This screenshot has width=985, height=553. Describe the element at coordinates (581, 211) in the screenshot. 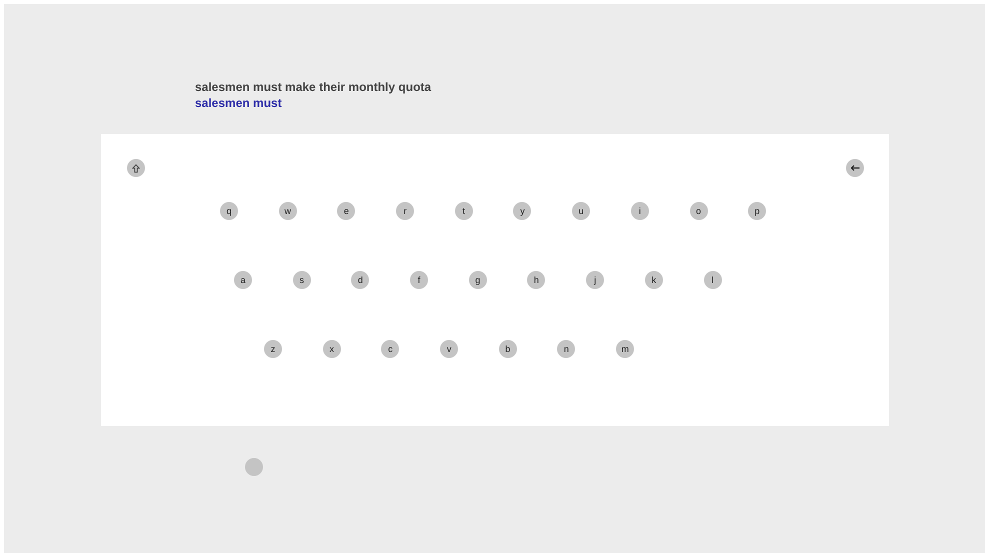

I see `letter-key: u` at that location.